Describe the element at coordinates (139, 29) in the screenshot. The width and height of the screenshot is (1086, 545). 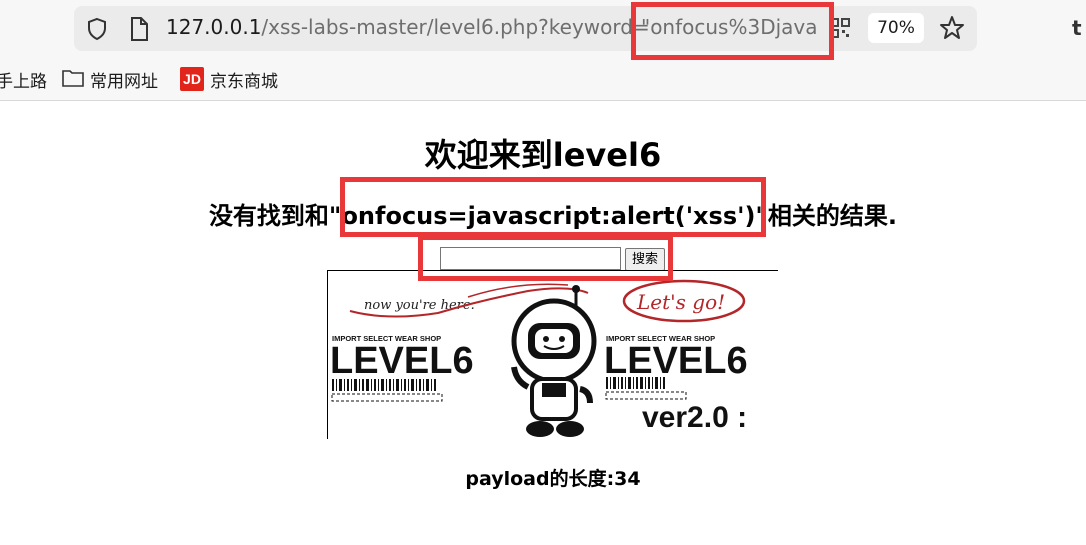
I see `page-icon` at that location.